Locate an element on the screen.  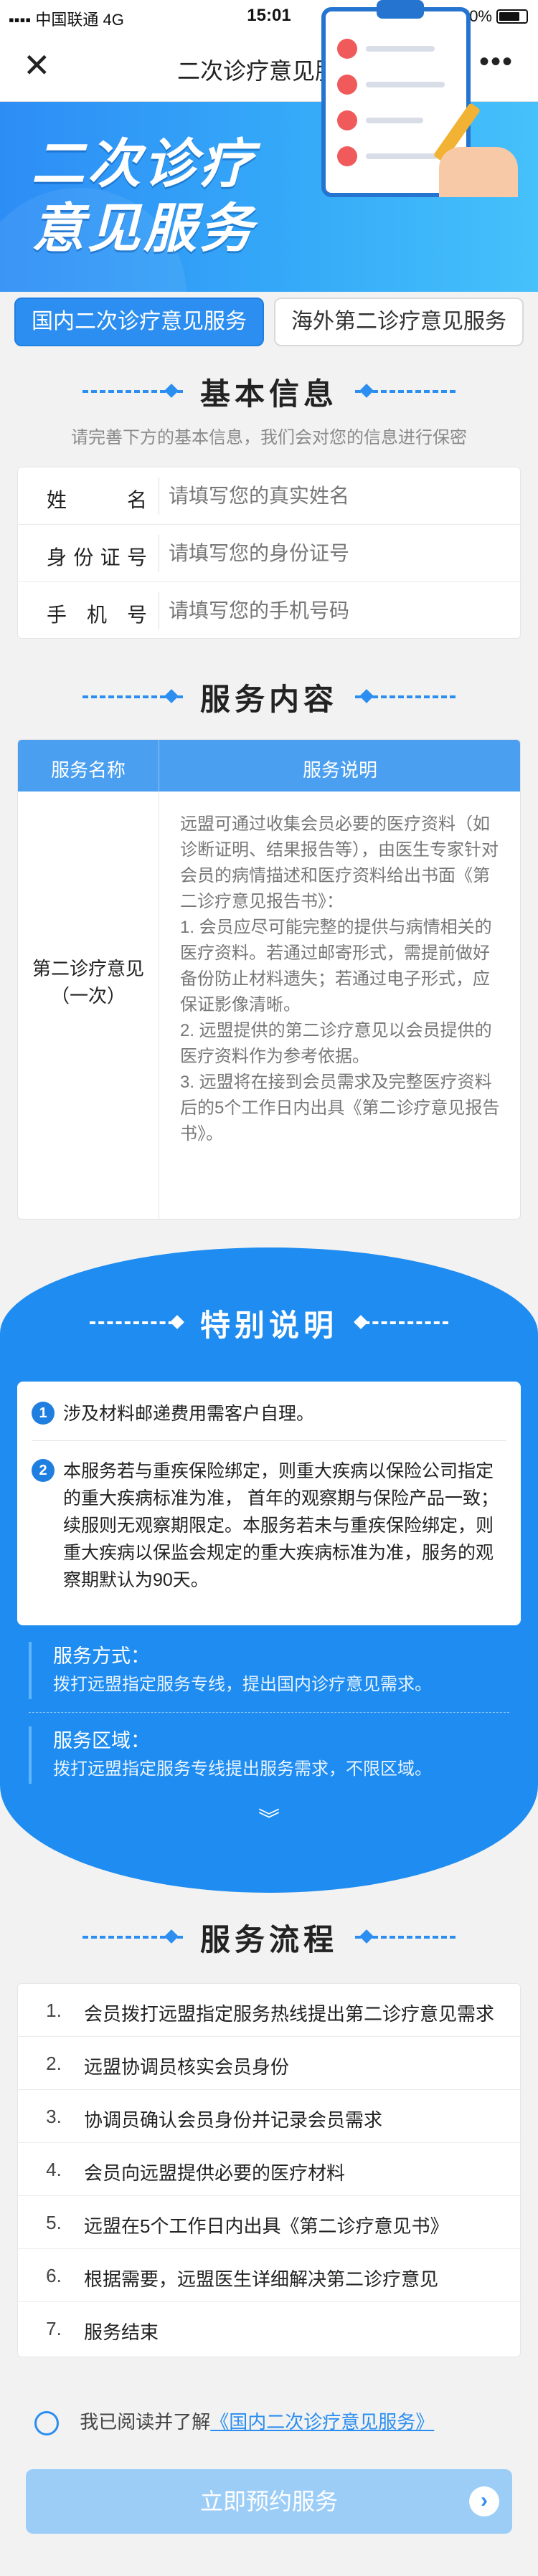
id-label: 身份证号 is located at coordinates (97, 557).